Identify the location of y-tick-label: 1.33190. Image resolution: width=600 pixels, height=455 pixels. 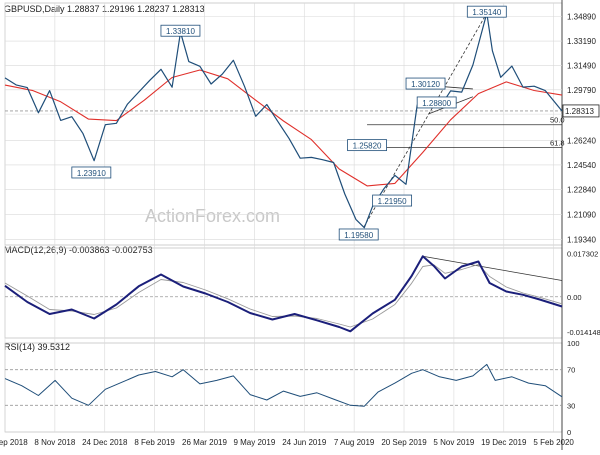
(581, 41).